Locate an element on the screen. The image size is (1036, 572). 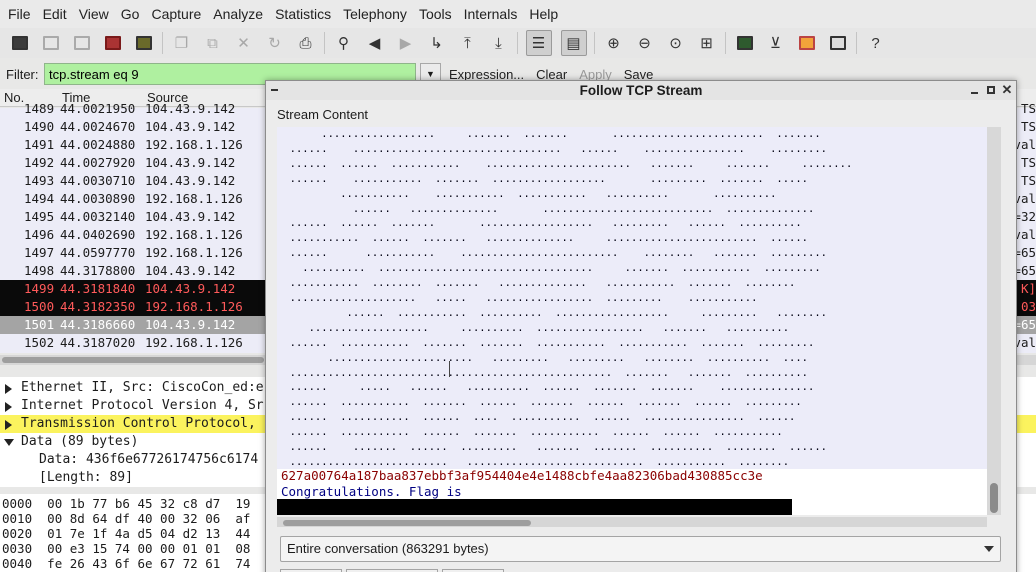
restart-capture-icon is located at coordinates (144, 43).